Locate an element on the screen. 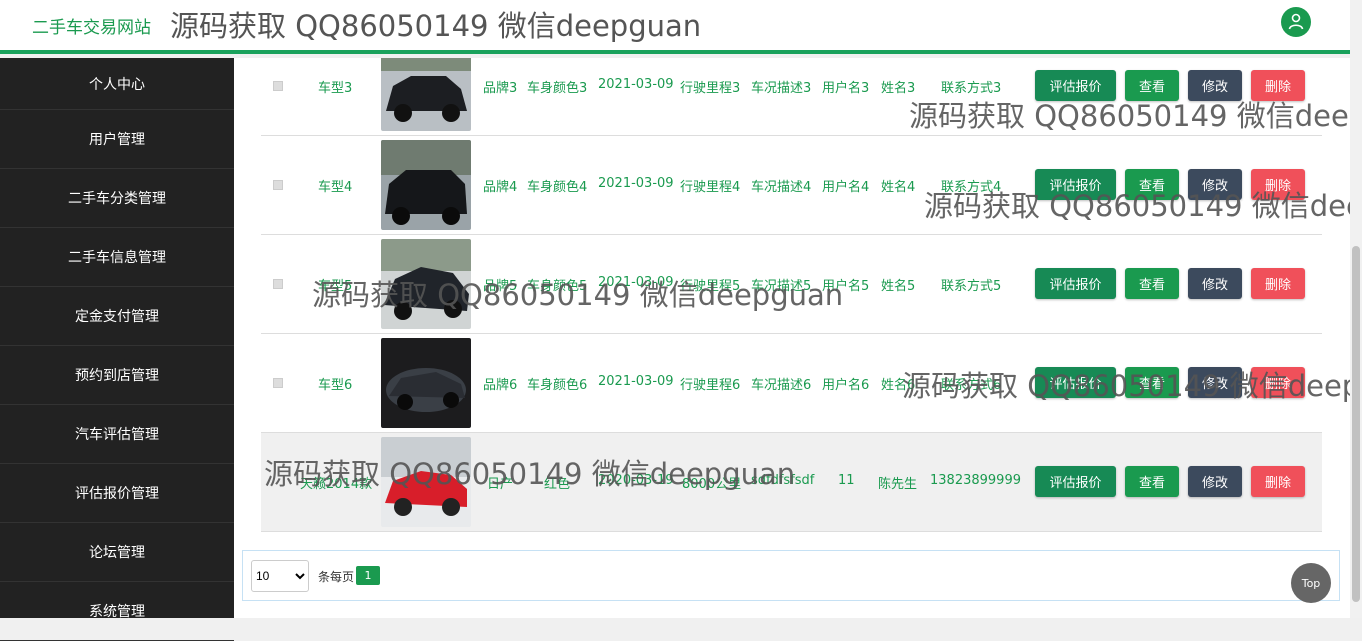  sidebar-item-forum: 论坛管理 is located at coordinates (117, 552).